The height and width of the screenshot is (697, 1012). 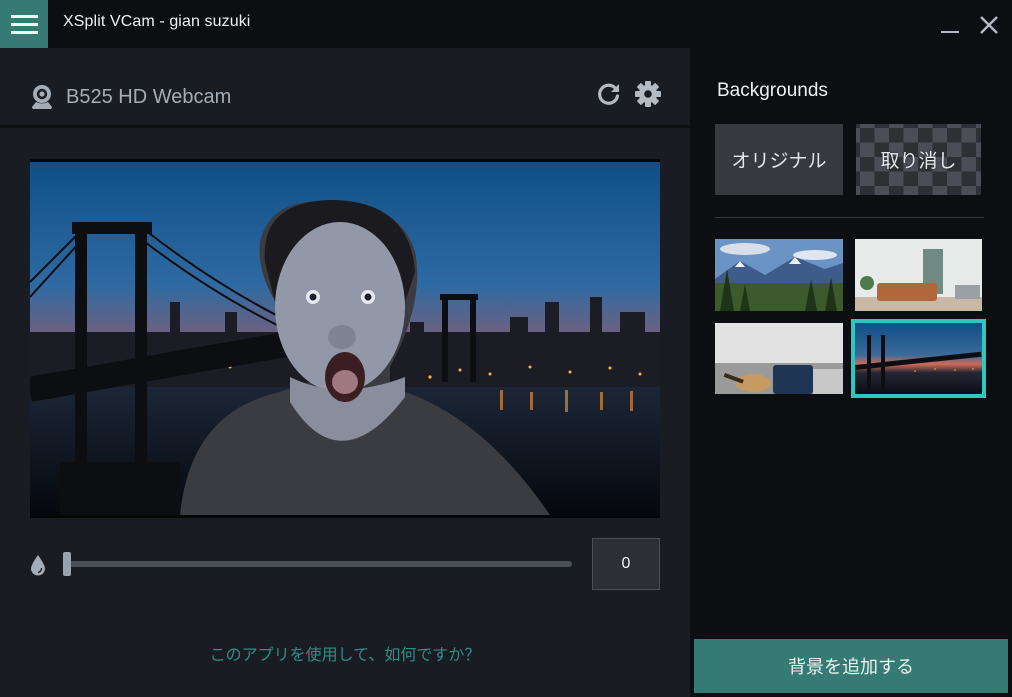 What do you see at coordinates (345, 86) in the screenshot?
I see `camera-header: B525 HD Webcam` at bounding box center [345, 86].